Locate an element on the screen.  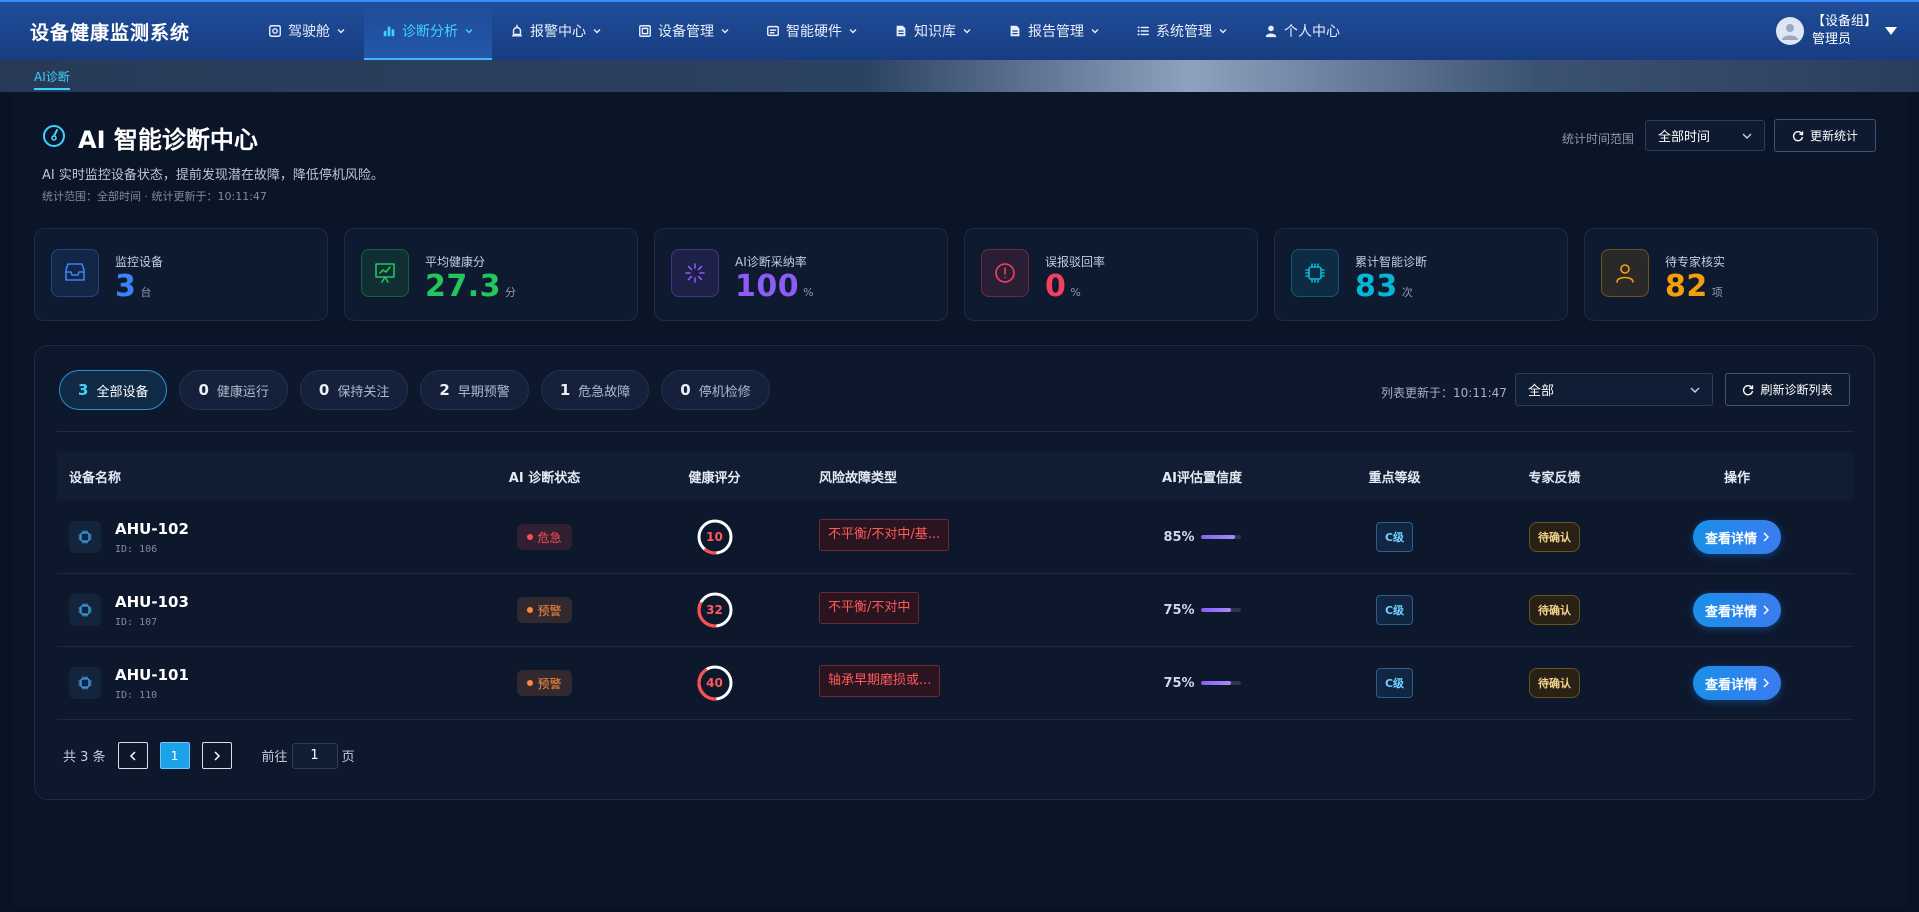
filter-label: 健康运行 is located at coordinates (242, 392).